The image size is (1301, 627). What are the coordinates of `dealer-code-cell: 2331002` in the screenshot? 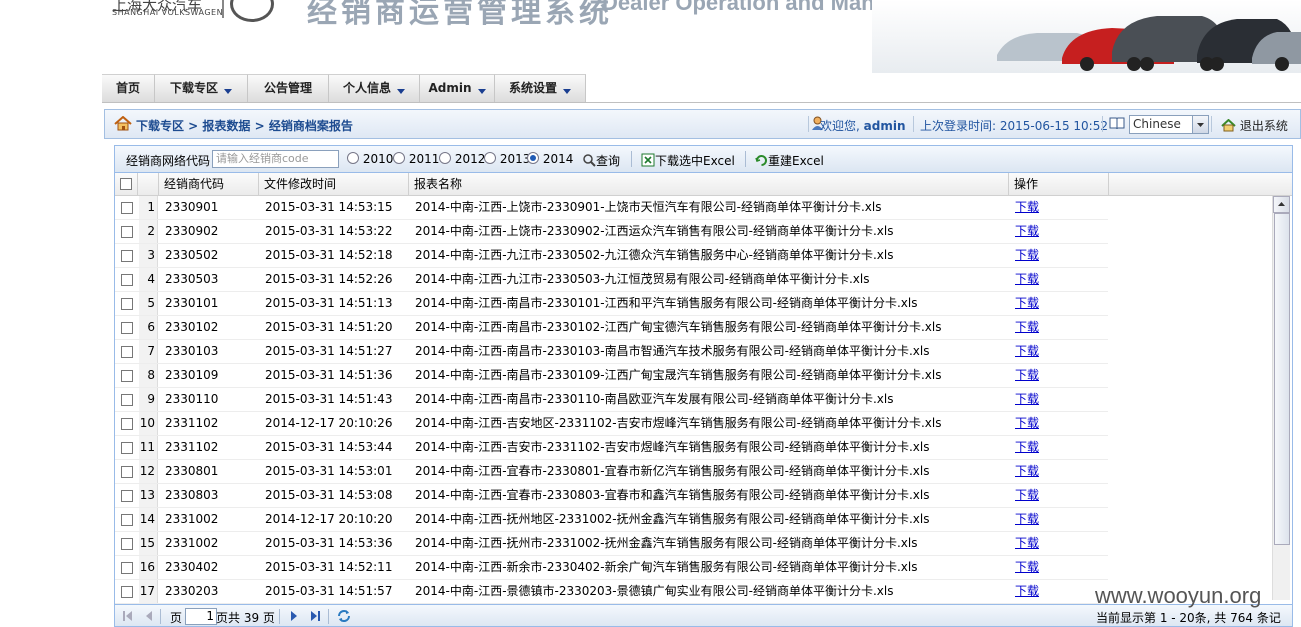 It's located at (192, 543).